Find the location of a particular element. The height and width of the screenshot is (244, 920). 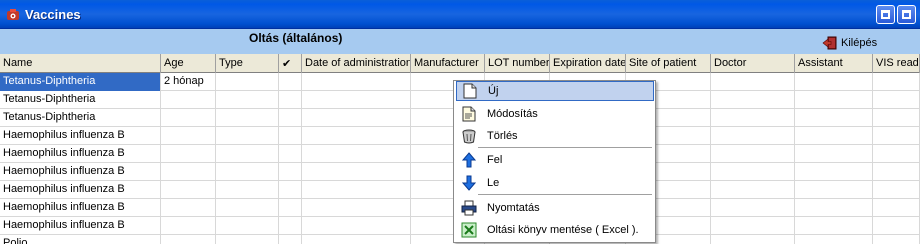

column-header-lot: LOT number is located at coordinates (517, 63).